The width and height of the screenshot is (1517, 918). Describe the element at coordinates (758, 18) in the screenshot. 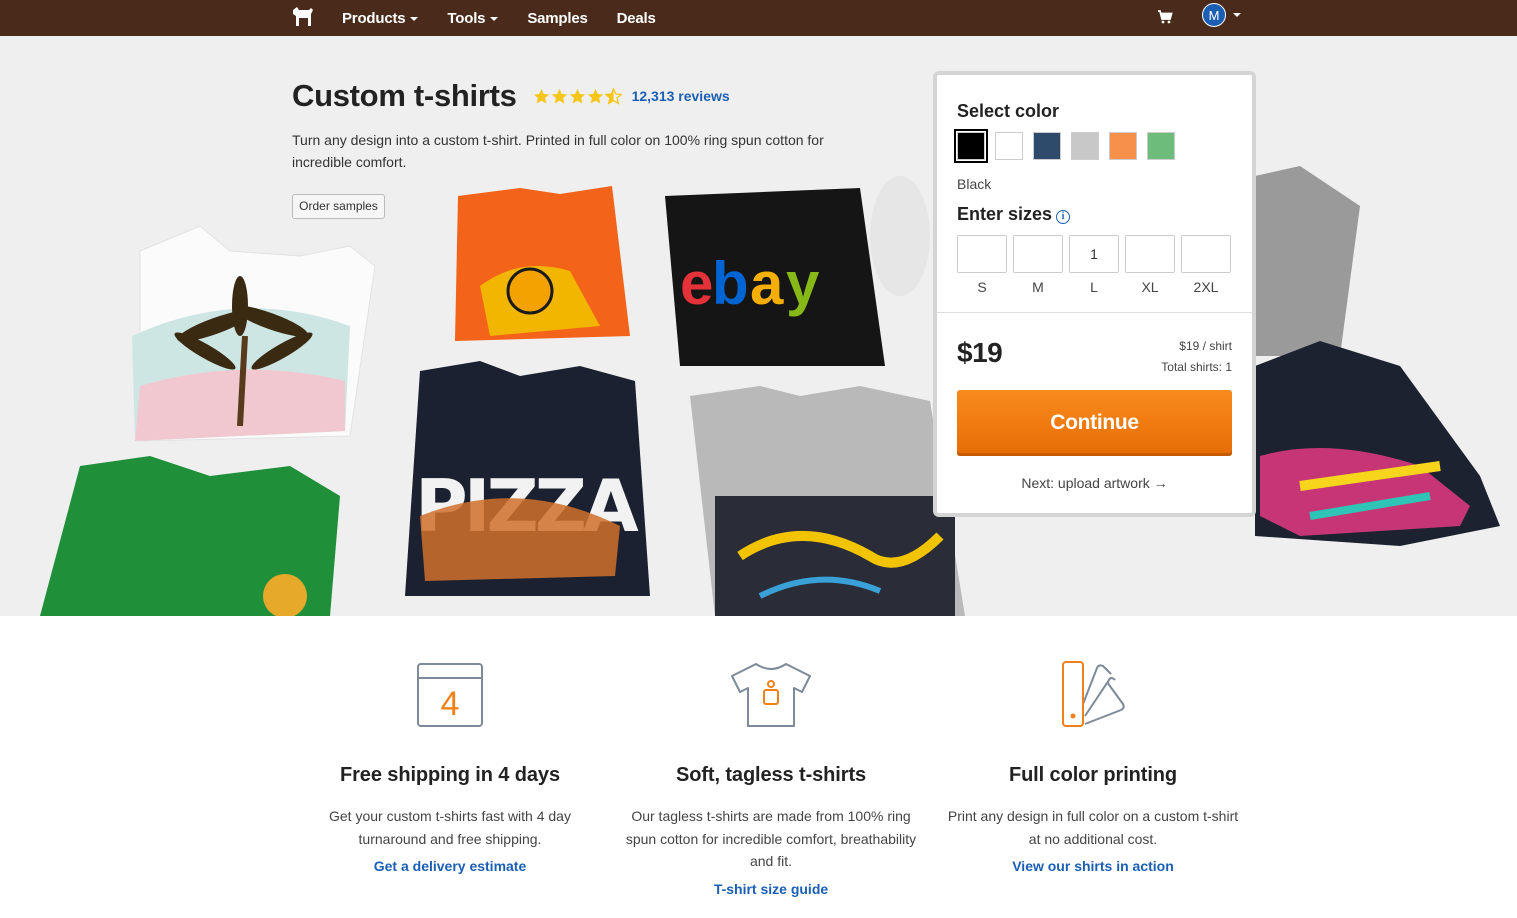

I see `top-nav: Products Tools Samples Deals M` at that location.